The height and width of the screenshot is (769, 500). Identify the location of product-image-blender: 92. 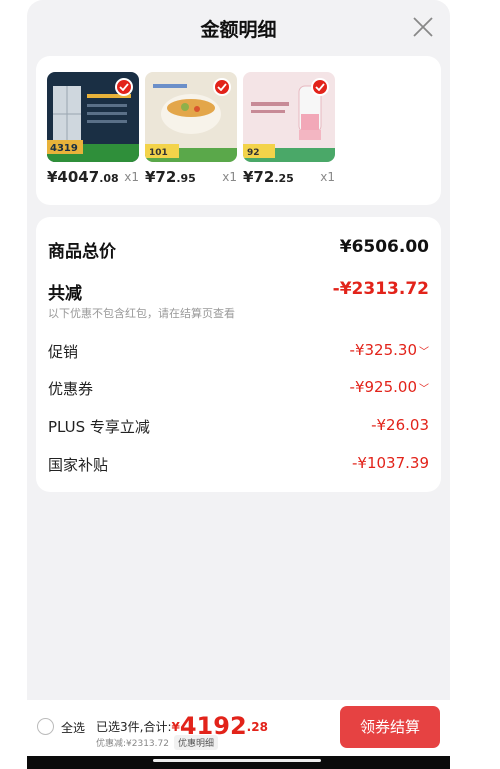
(289, 117).